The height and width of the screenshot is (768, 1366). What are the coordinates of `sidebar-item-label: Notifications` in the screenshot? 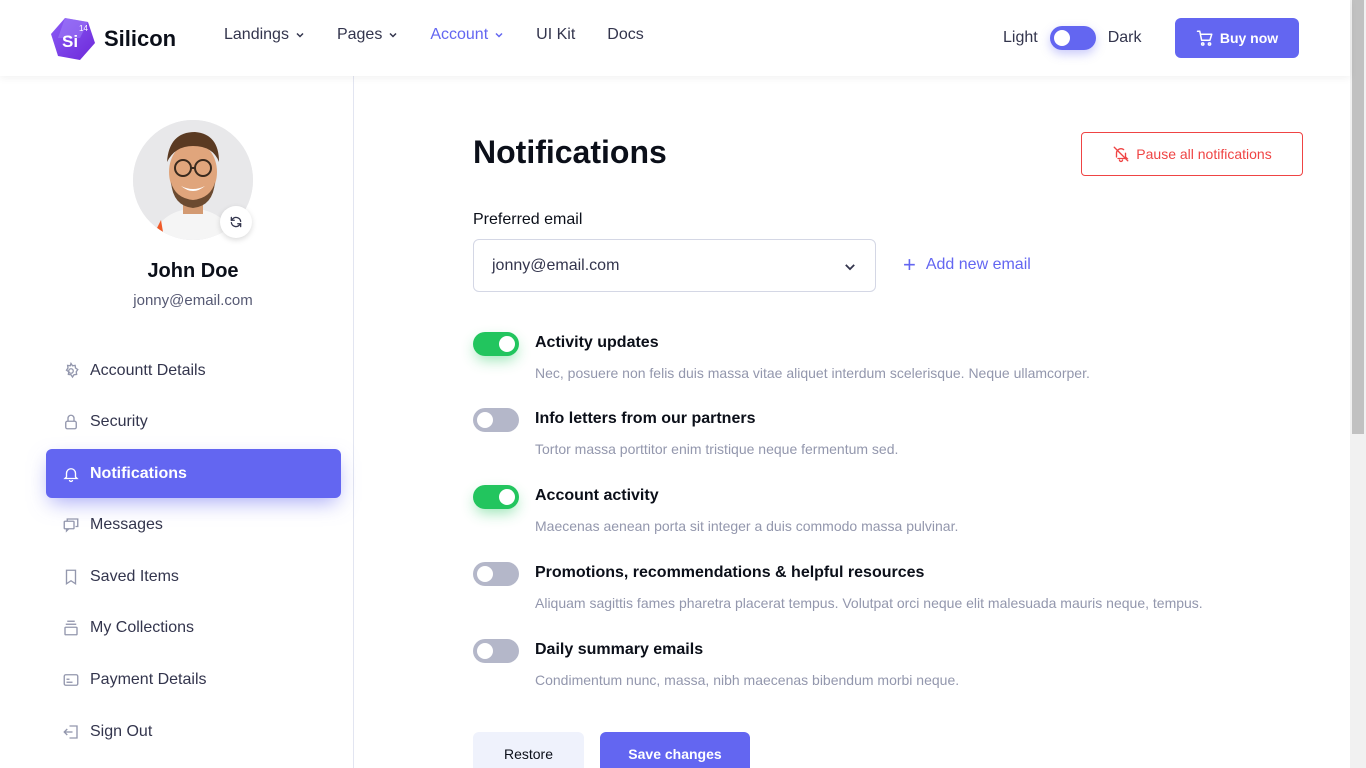 It's located at (138, 473).